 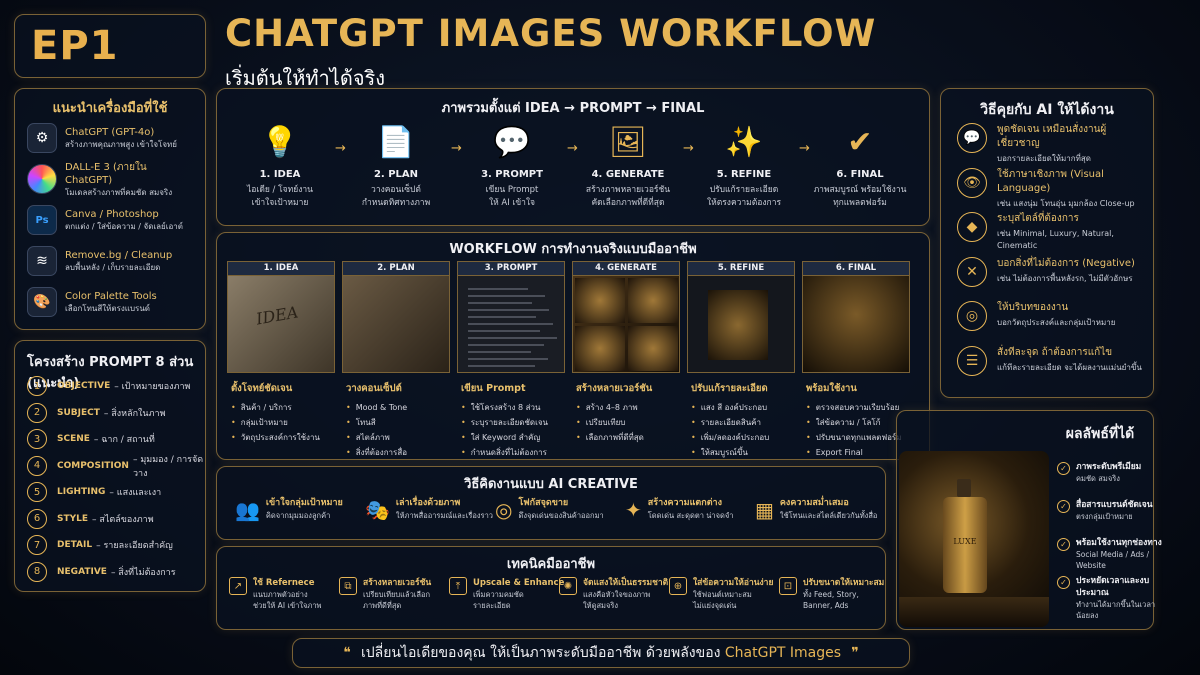 What do you see at coordinates (738, 325) in the screenshot?
I see `editor-canvas` at bounding box center [738, 325].